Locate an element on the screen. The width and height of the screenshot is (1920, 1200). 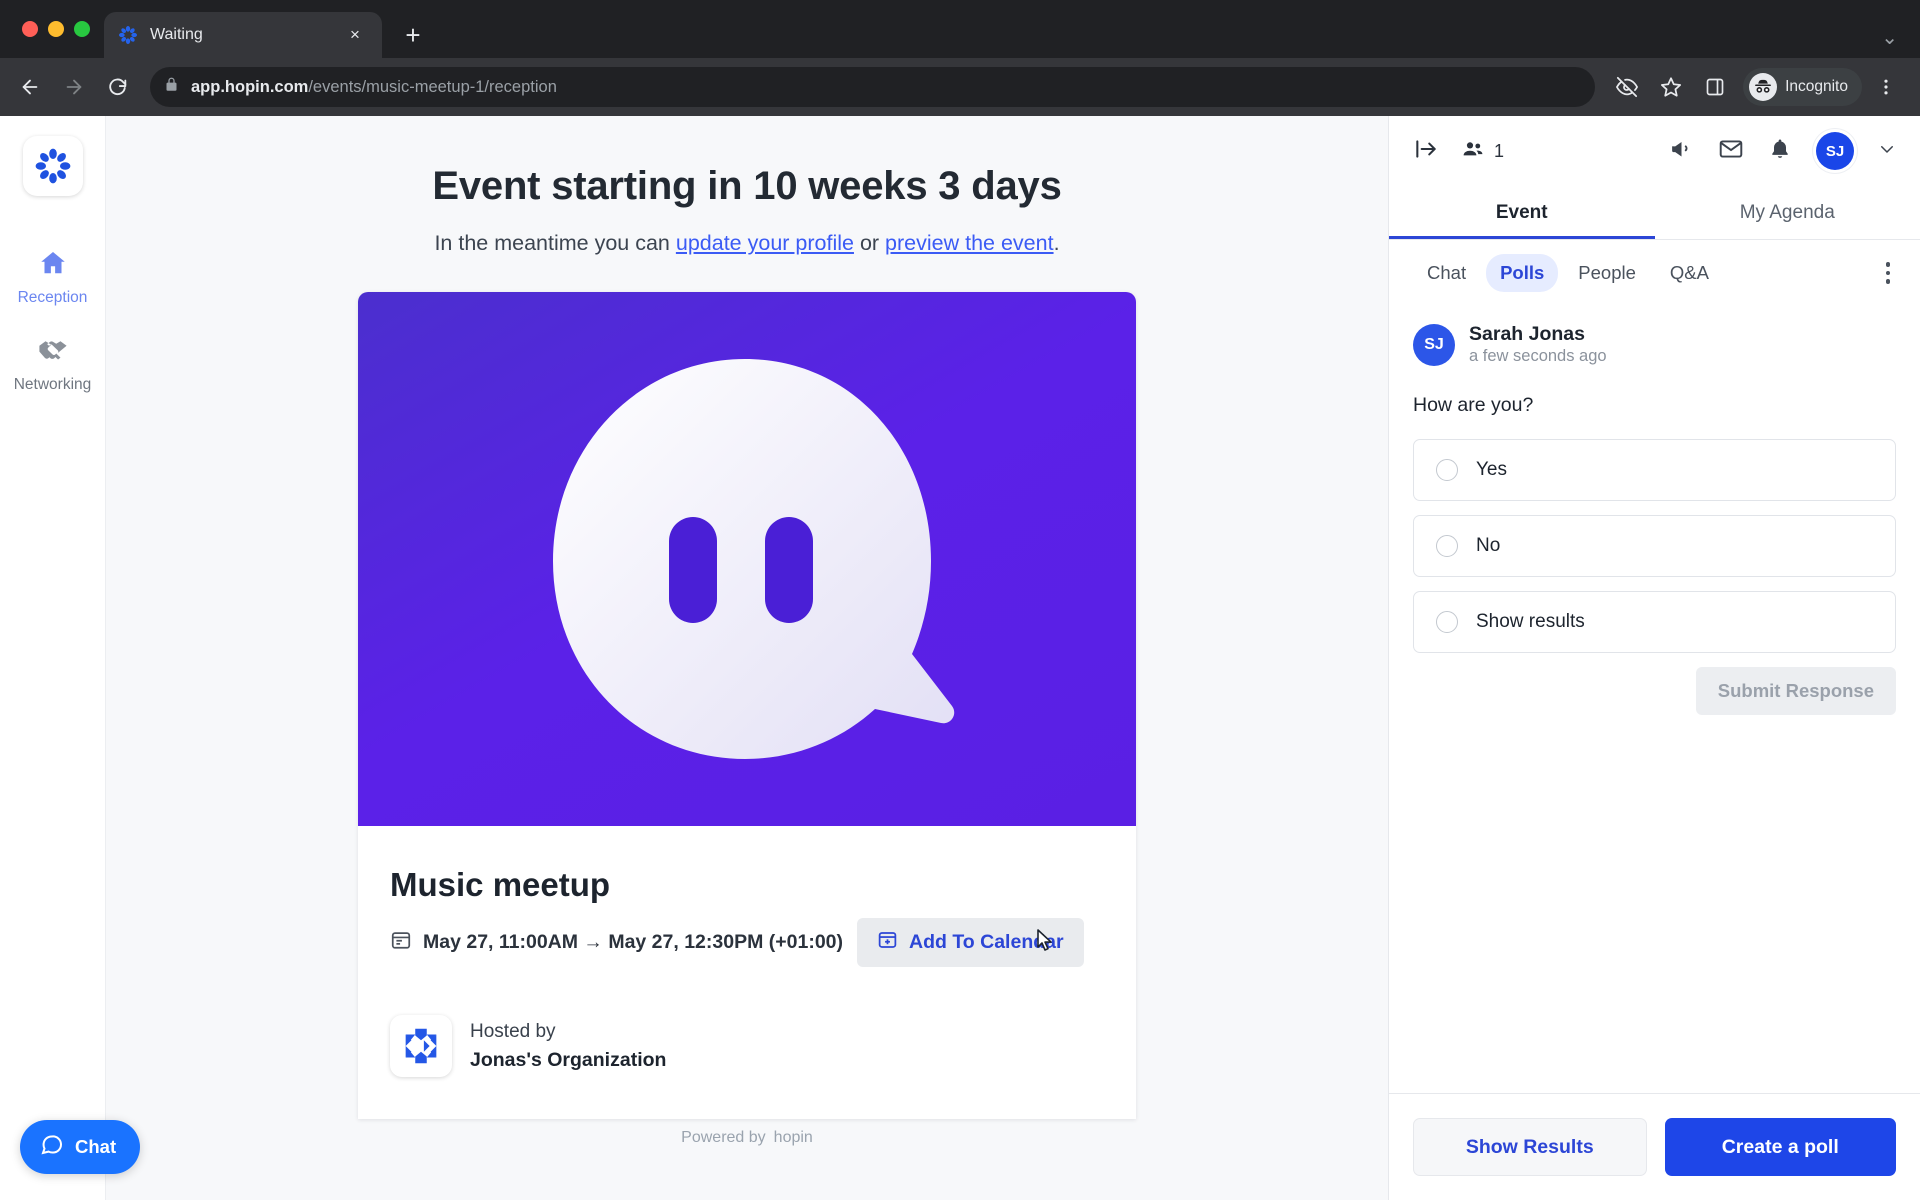
tab-title: Waiting is located at coordinates (176, 34).